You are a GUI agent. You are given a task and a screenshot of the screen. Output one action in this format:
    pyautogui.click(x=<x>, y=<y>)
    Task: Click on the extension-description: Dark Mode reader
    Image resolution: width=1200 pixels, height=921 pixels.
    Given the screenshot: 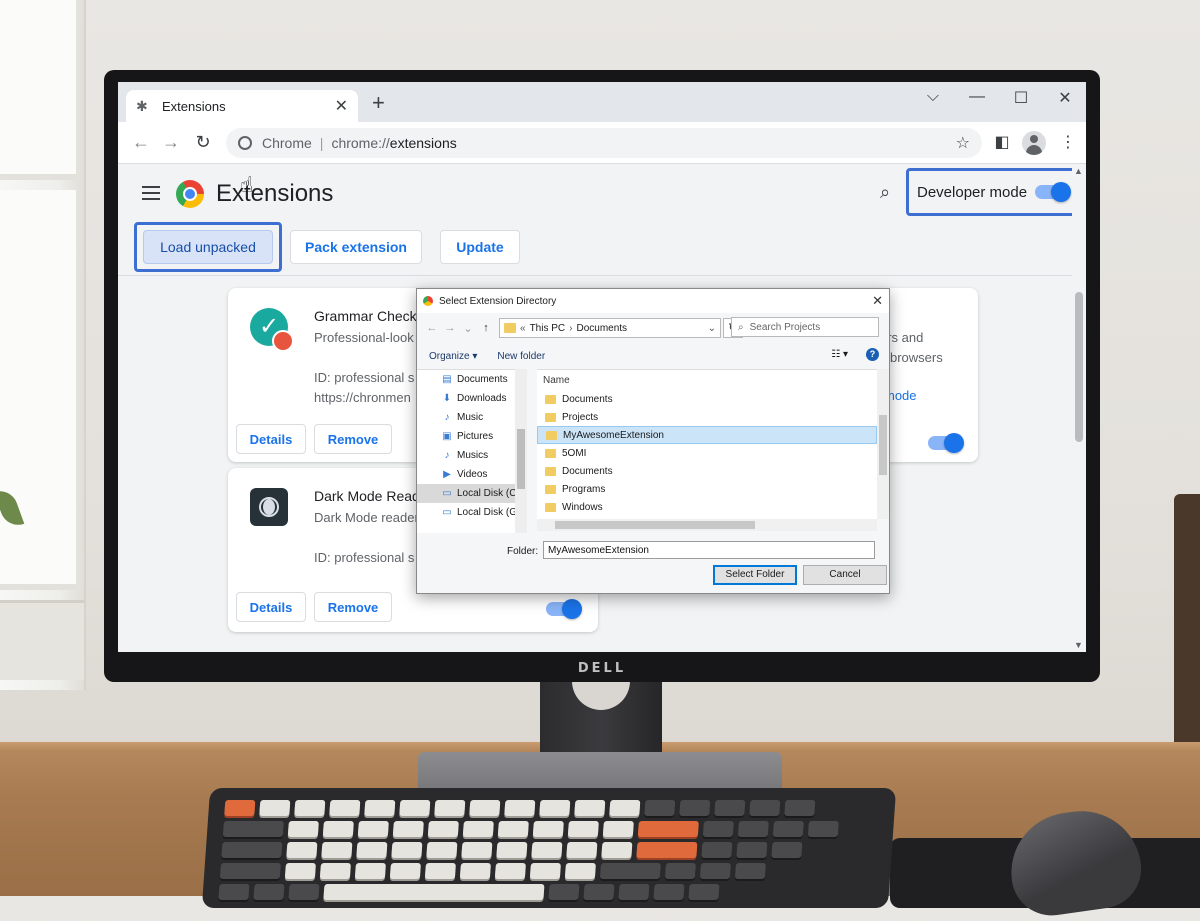 What is the action you would take?
    pyautogui.click(x=366, y=517)
    